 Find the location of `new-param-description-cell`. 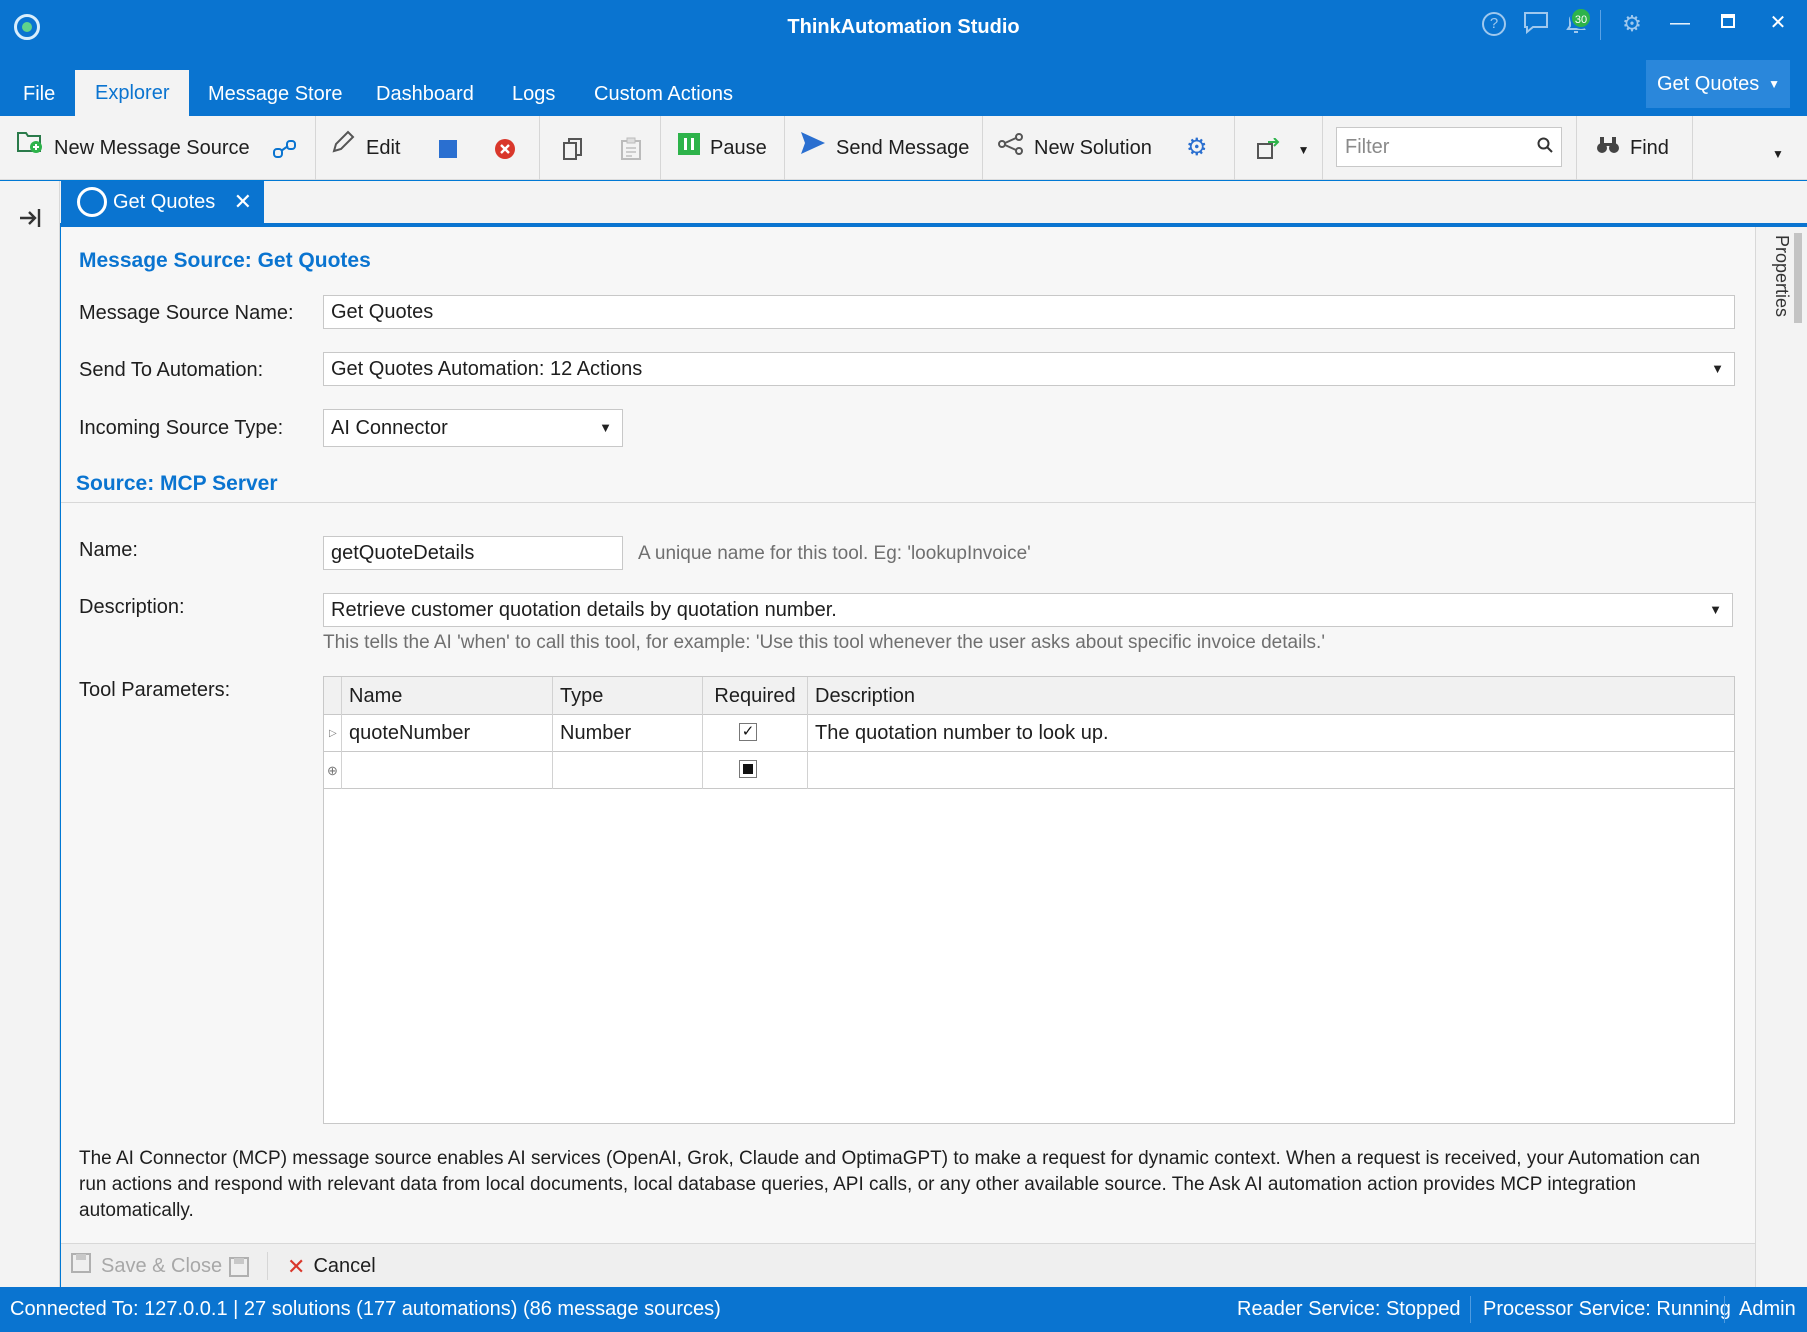

new-param-description-cell is located at coordinates (1271, 770).